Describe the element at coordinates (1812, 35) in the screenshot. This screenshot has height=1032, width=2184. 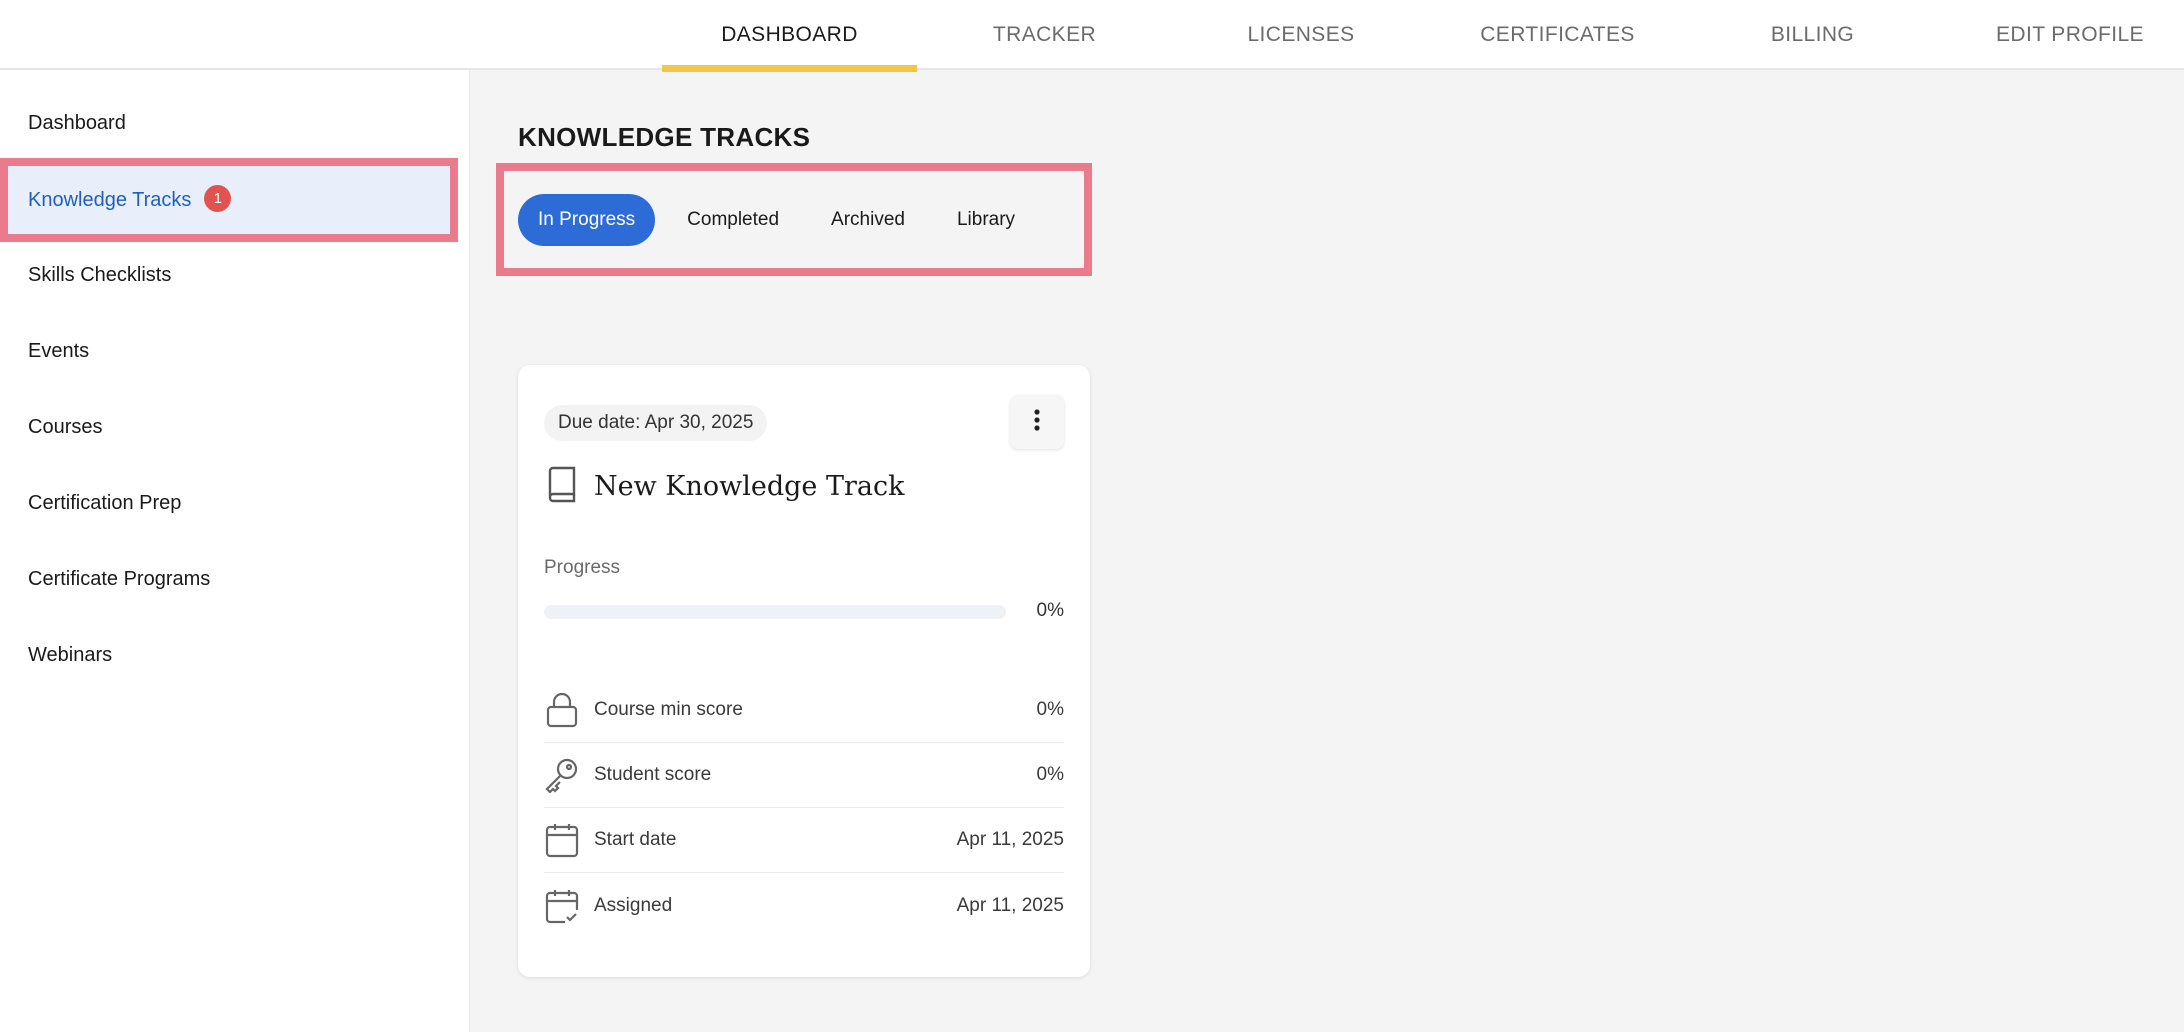
I see `tab-billing: BILLING` at that location.